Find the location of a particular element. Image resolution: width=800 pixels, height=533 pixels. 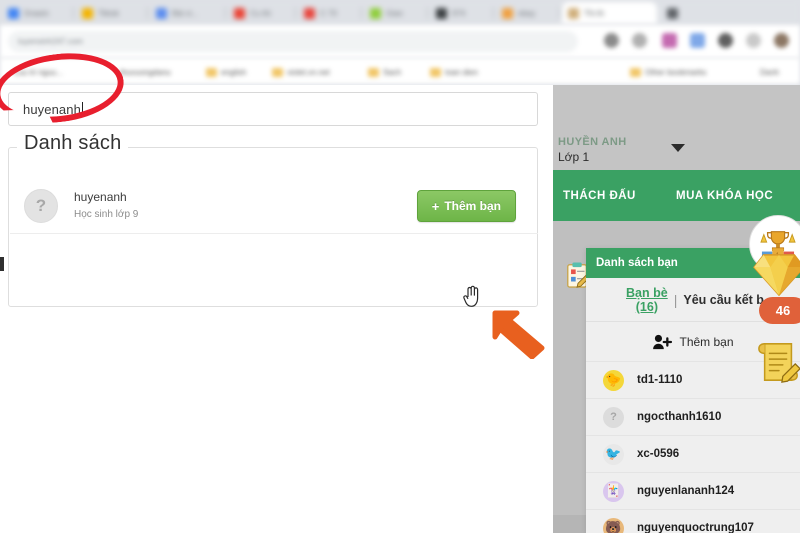

browser-tab-0: Drawin is located at coordinates (37, 13).